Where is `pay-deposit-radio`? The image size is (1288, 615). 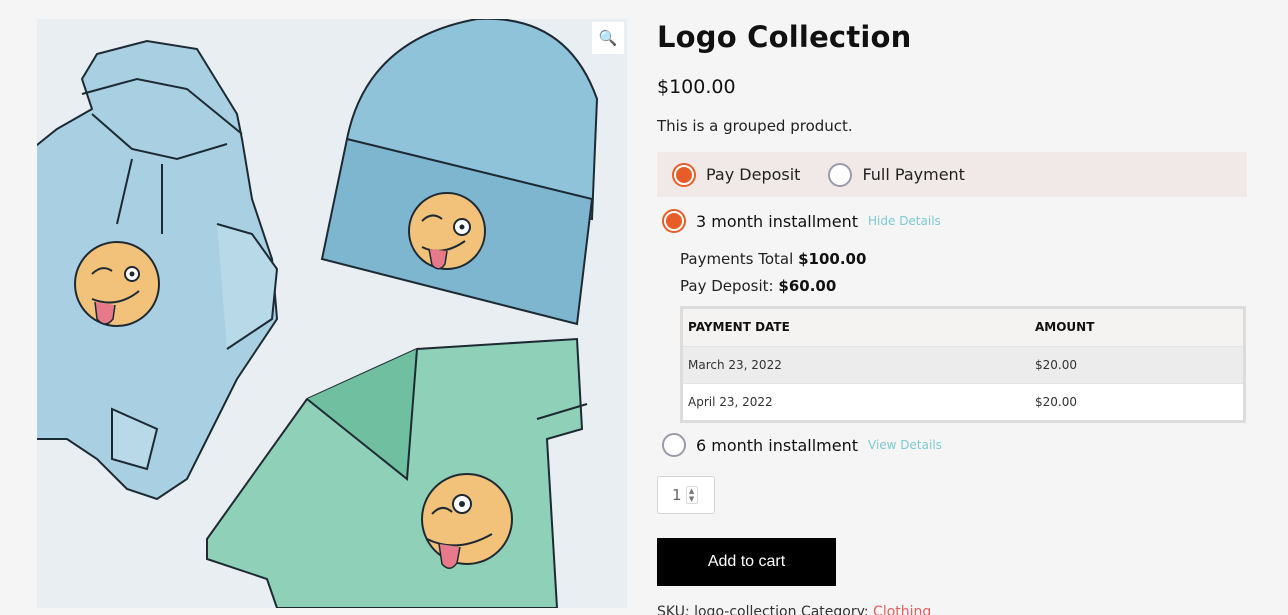
pay-deposit-radio is located at coordinates (684, 174).